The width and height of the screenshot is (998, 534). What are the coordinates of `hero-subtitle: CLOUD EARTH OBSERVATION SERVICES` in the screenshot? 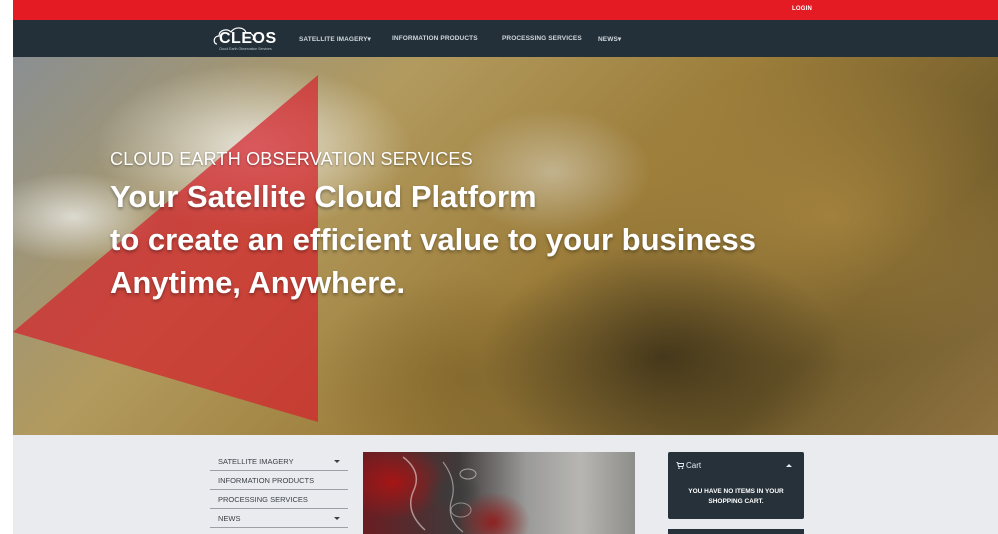 It's located at (291, 159).